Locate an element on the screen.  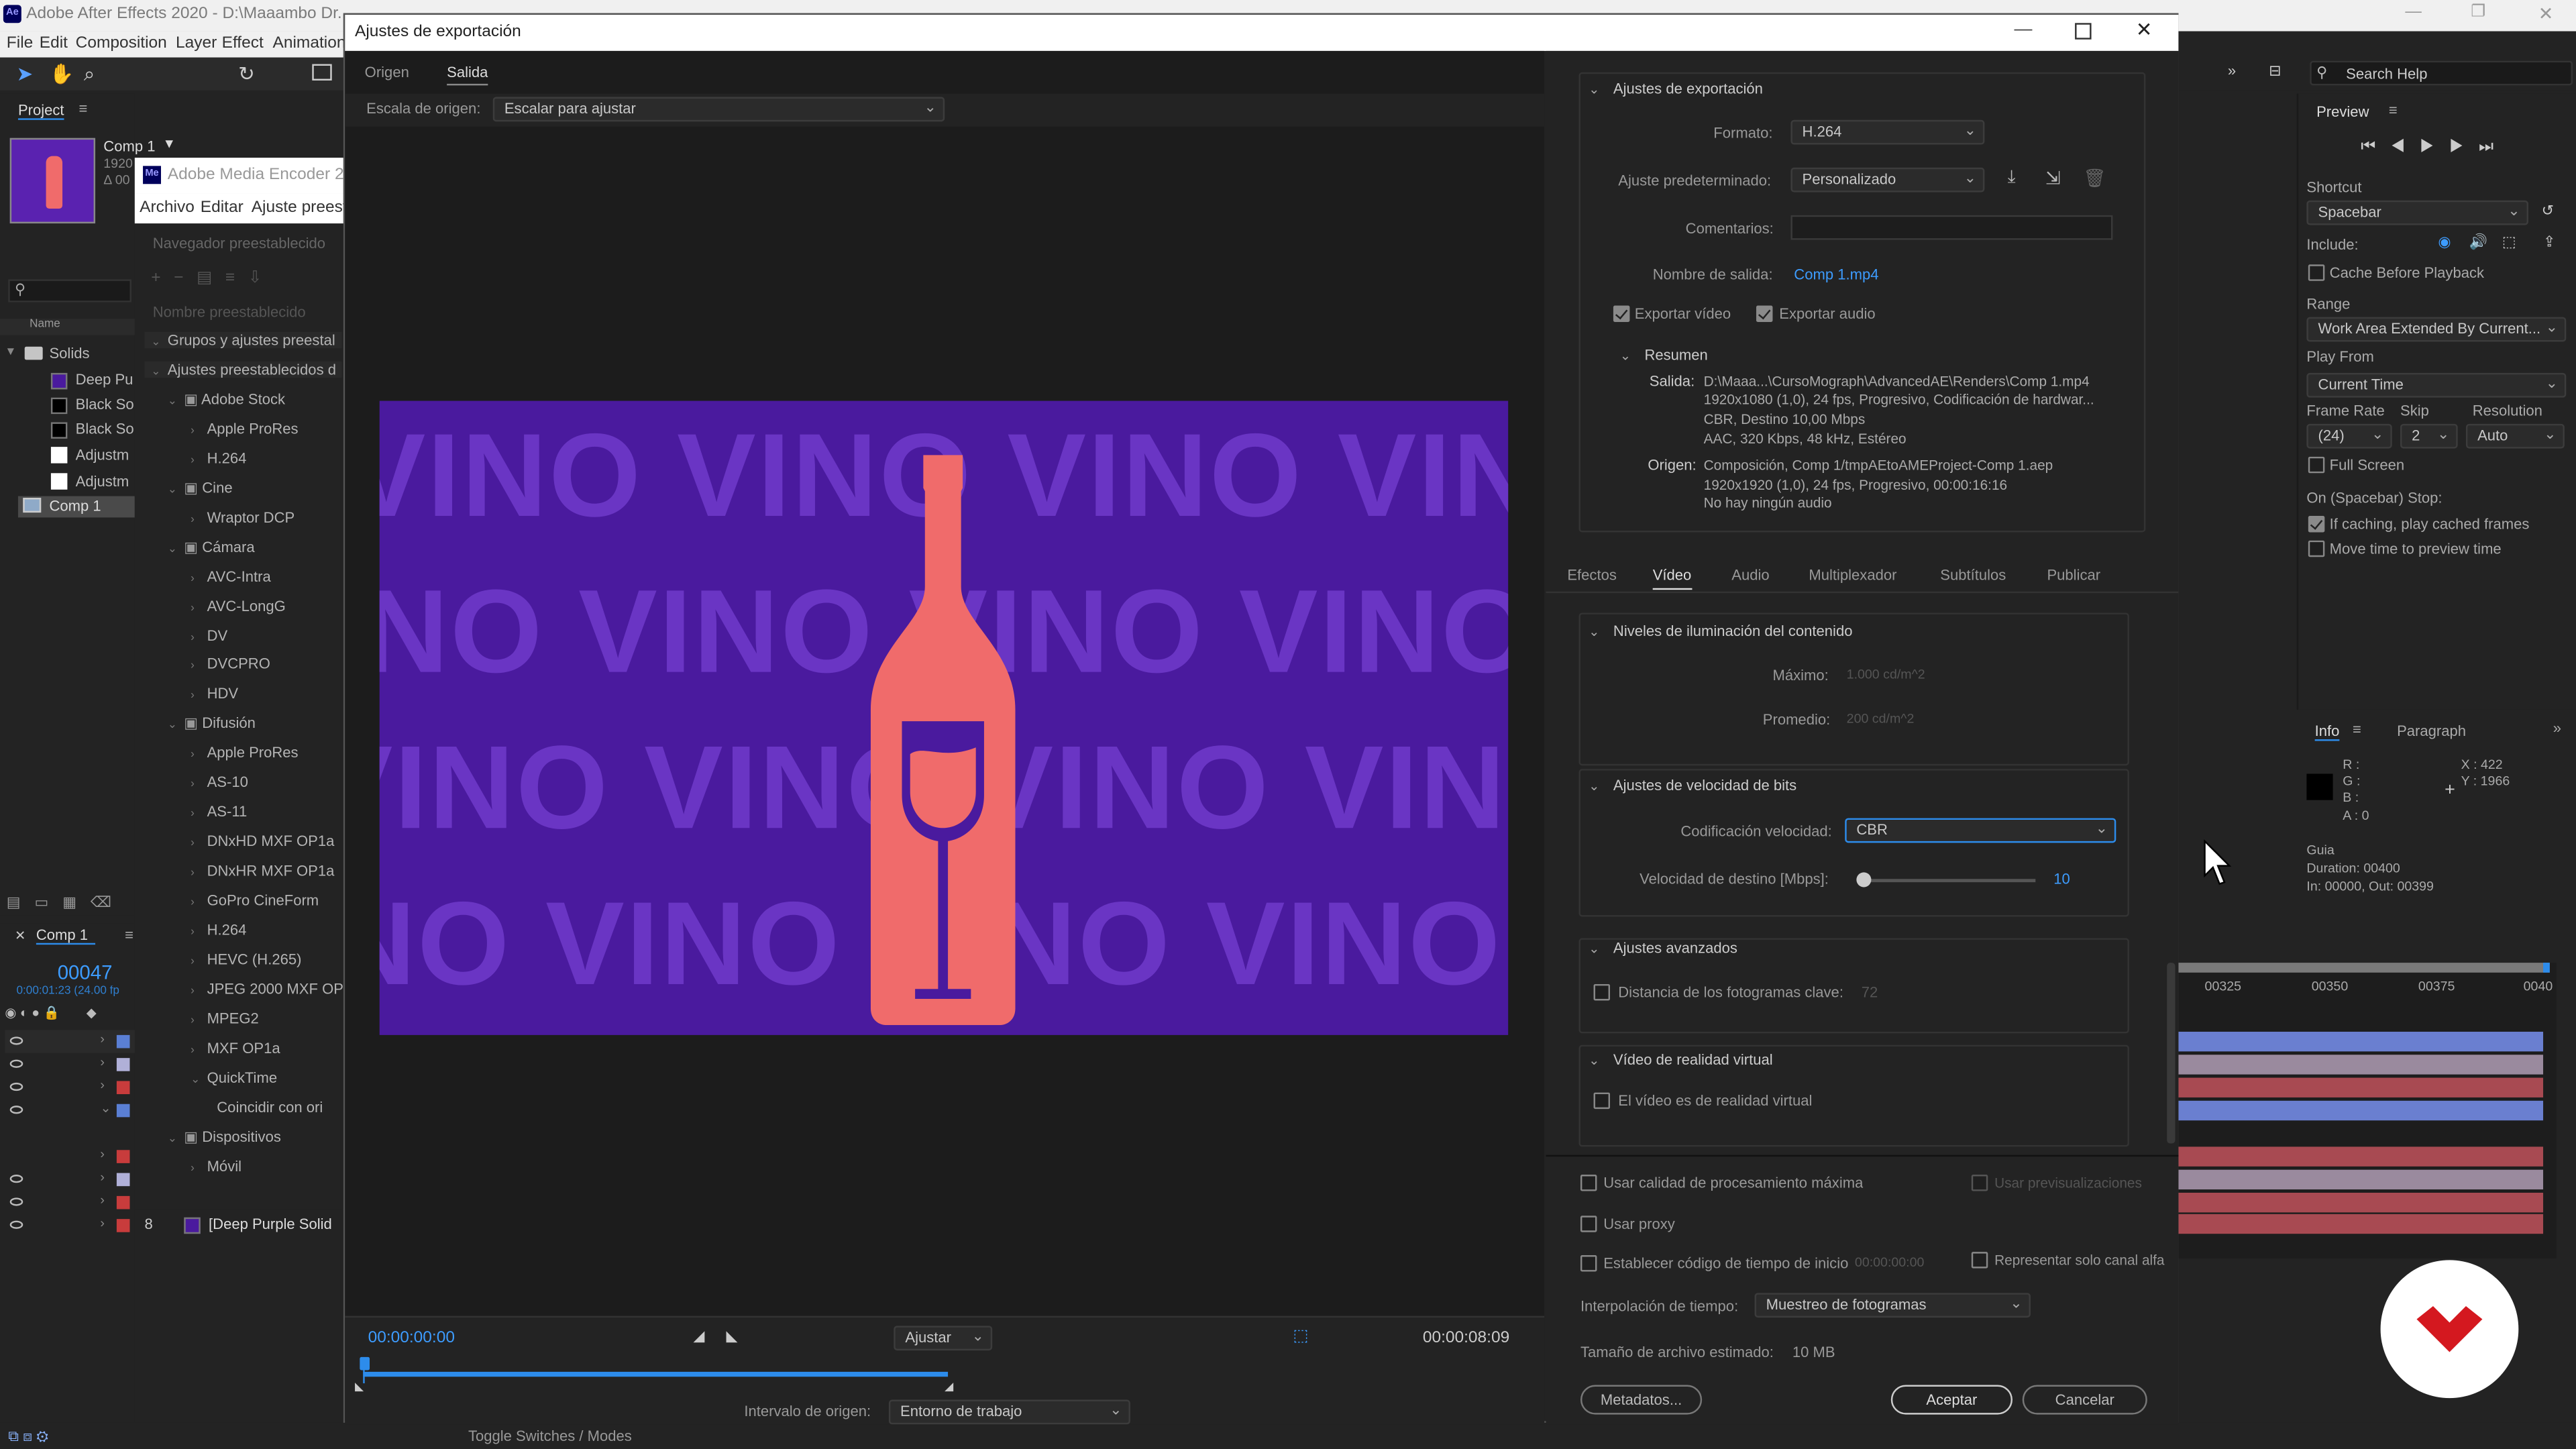
tab-timeline-comp1: Comp 1 is located at coordinates (65, 935).